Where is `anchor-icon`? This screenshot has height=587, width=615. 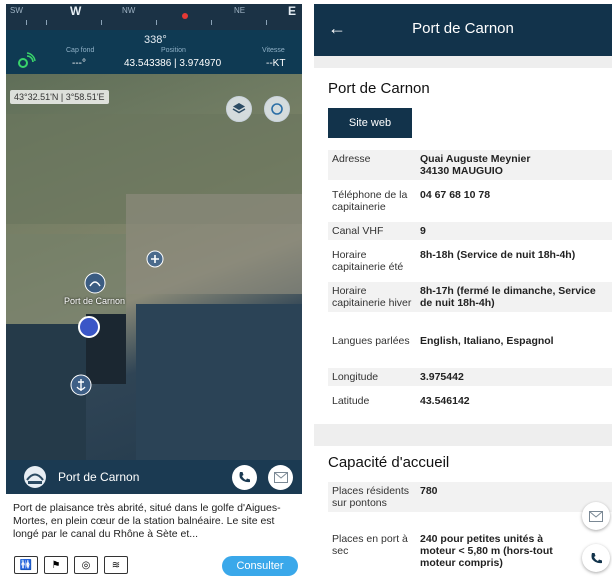 anchor-icon is located at coordinates (81, 385).